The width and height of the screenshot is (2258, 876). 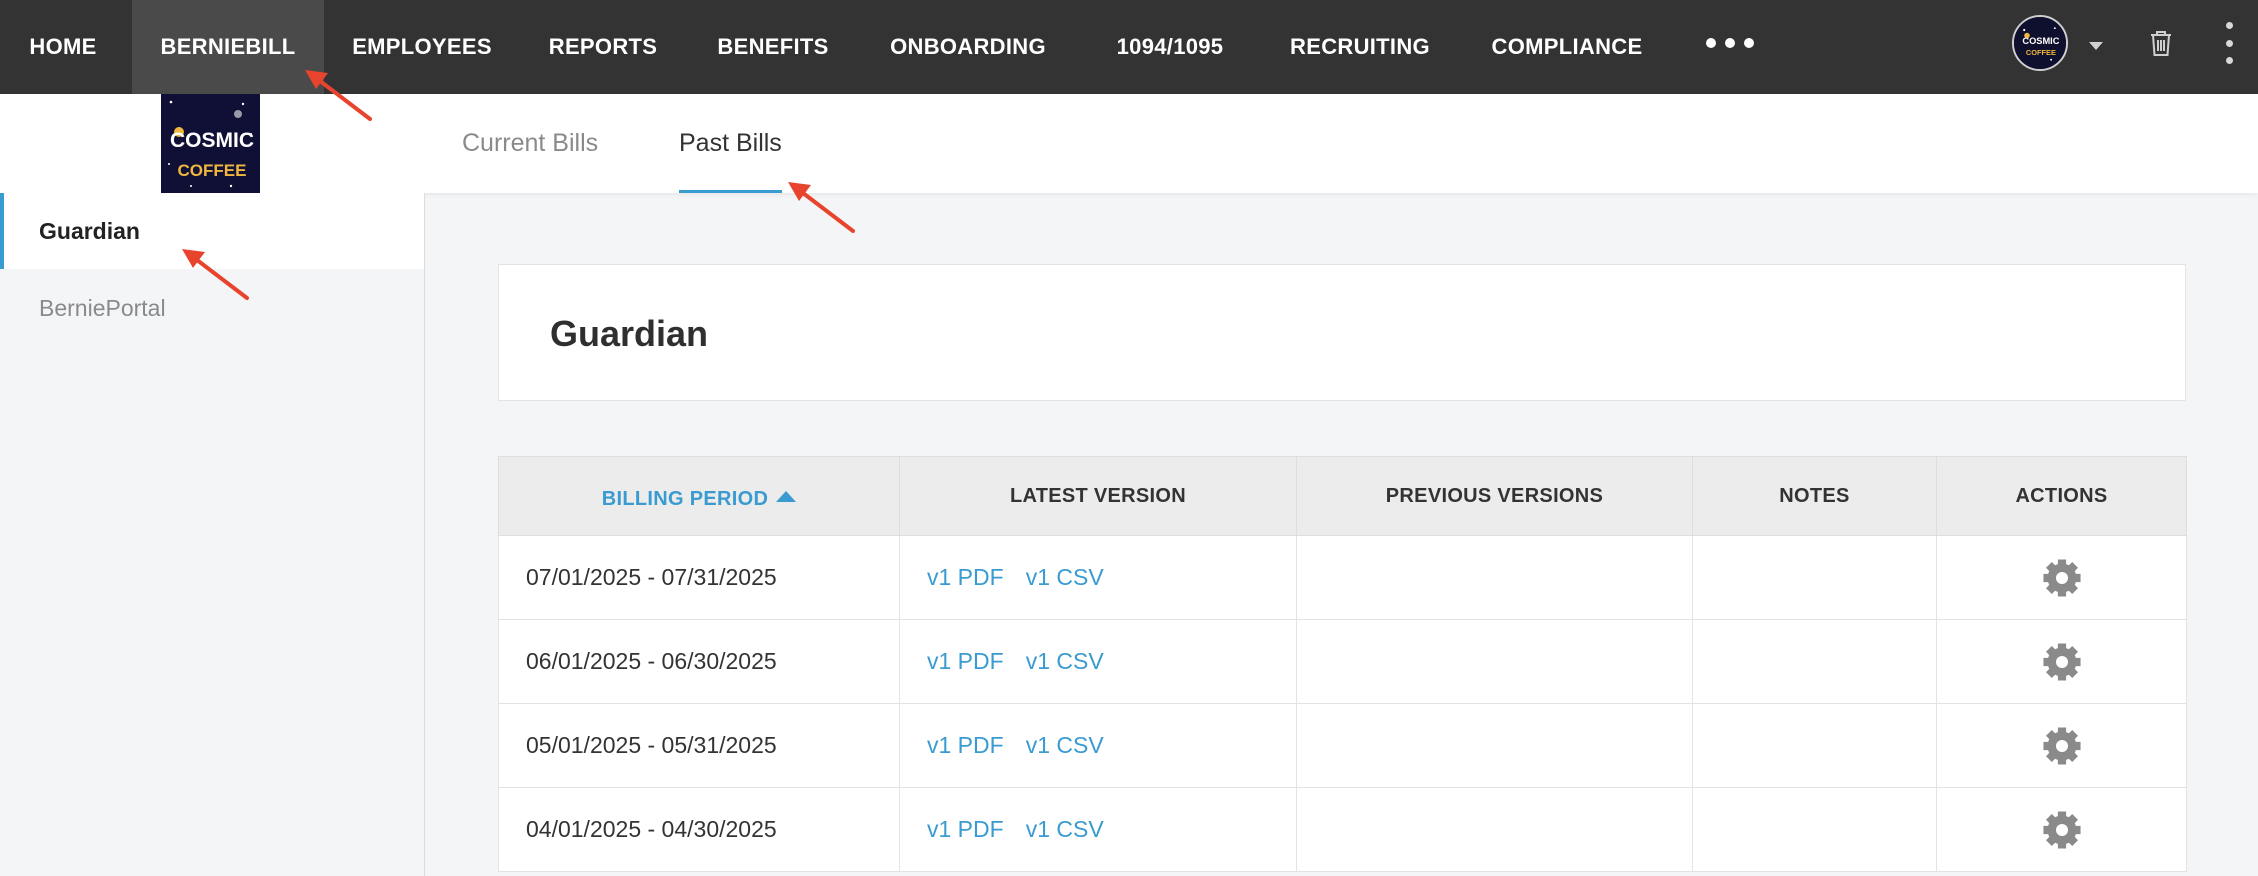 What do you see at coordinates (699, 829) in the screenshot?
I see `billing-period-cell: 04/01/2025 - 04/30/2025` at bounding box center [699, 829].